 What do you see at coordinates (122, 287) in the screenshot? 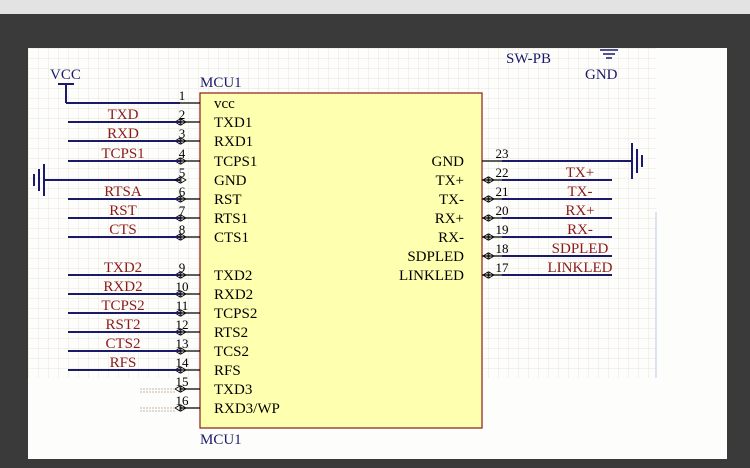
I see `net-label: RXD2` at bounding box center [122, 287].